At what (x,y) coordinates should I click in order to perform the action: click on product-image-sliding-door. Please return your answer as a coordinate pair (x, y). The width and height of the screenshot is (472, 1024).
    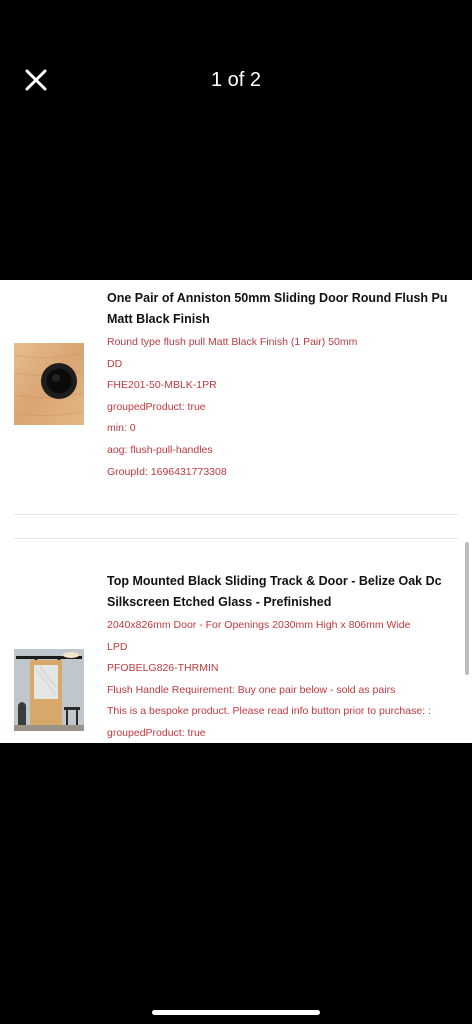
    Looking at the image, I should click on (49, 690).